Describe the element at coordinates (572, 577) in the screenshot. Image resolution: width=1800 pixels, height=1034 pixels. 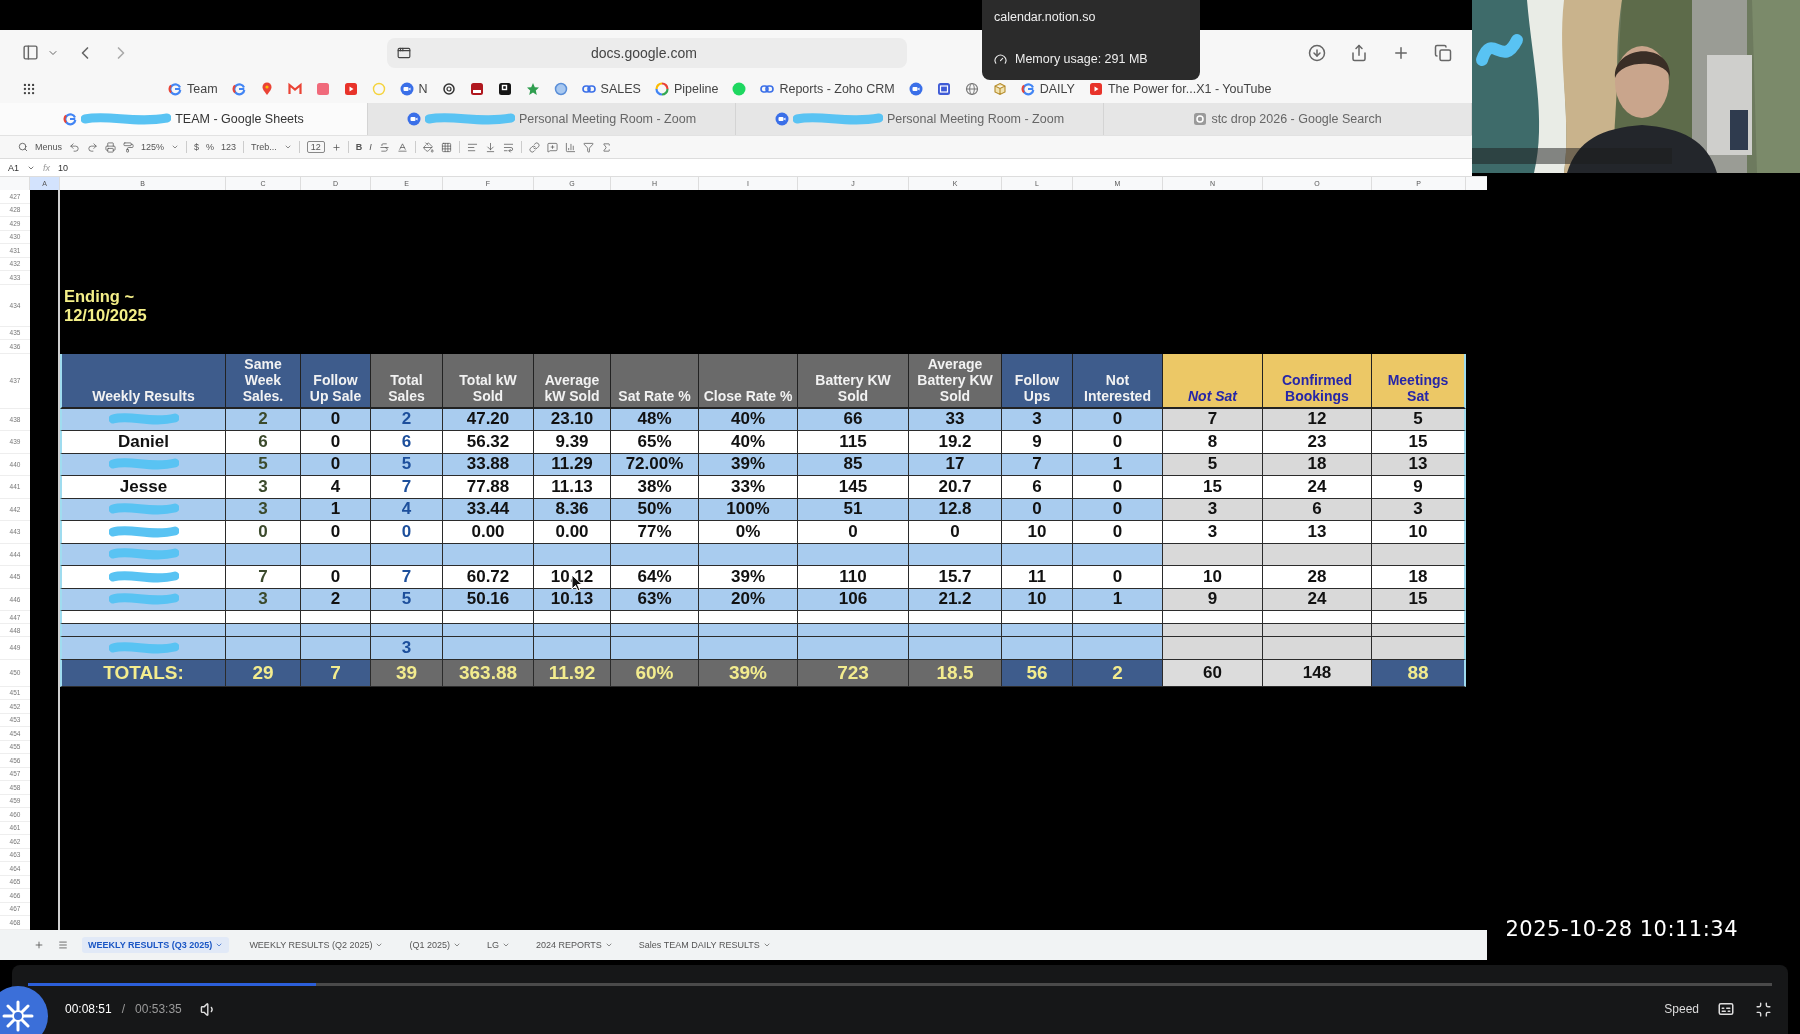
I see `table-cell: 10.12` at that location.